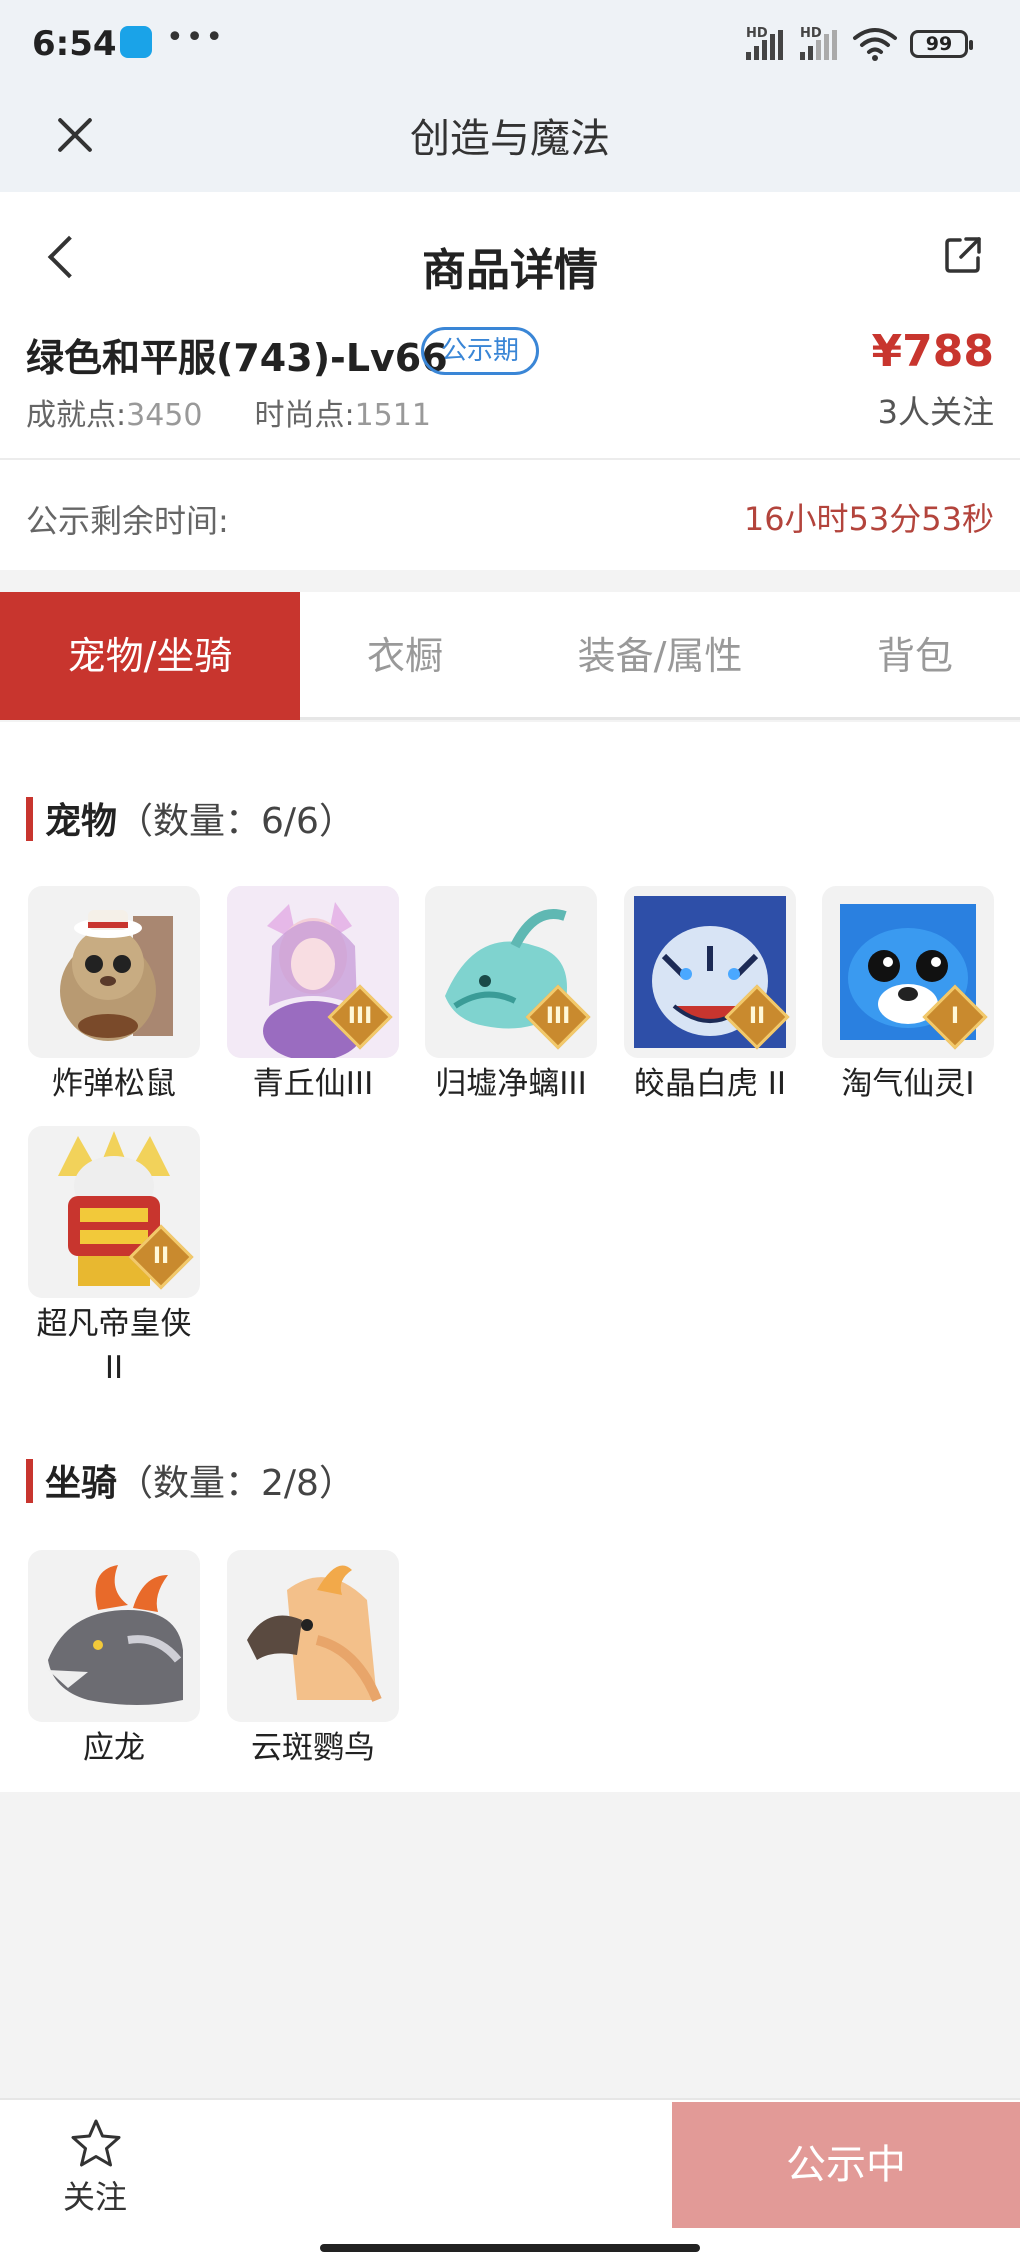  I want to click on more-notifications-icon: •••, so click(196, 37).